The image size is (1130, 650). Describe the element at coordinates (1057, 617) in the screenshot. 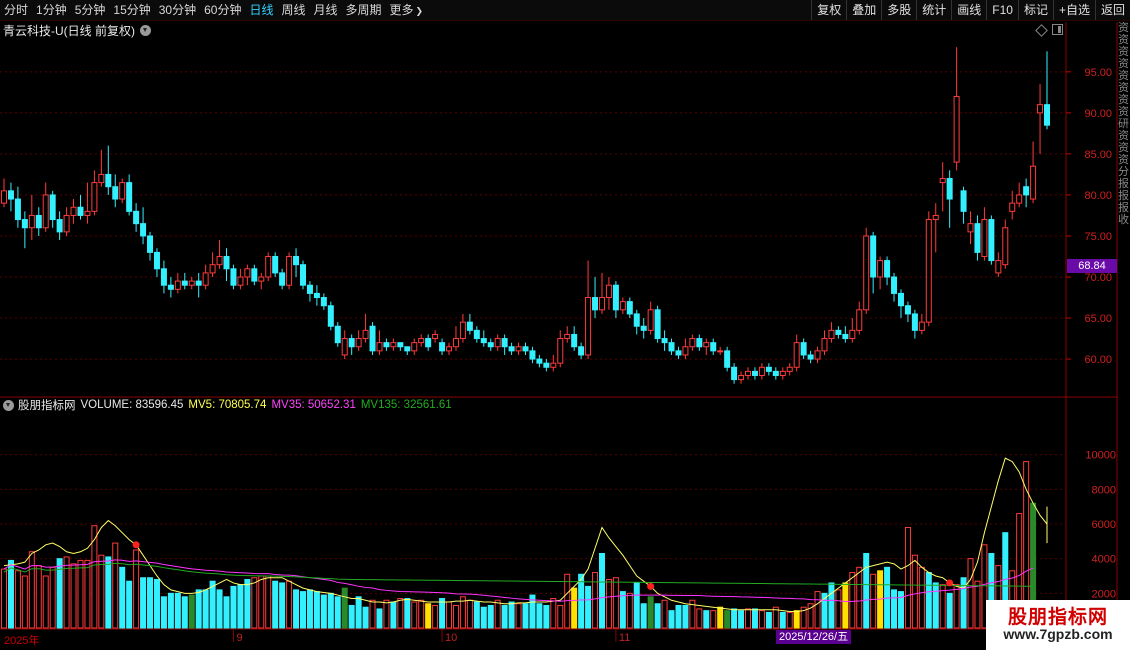

I see `watermark-title: 股朋指标网` at that location.